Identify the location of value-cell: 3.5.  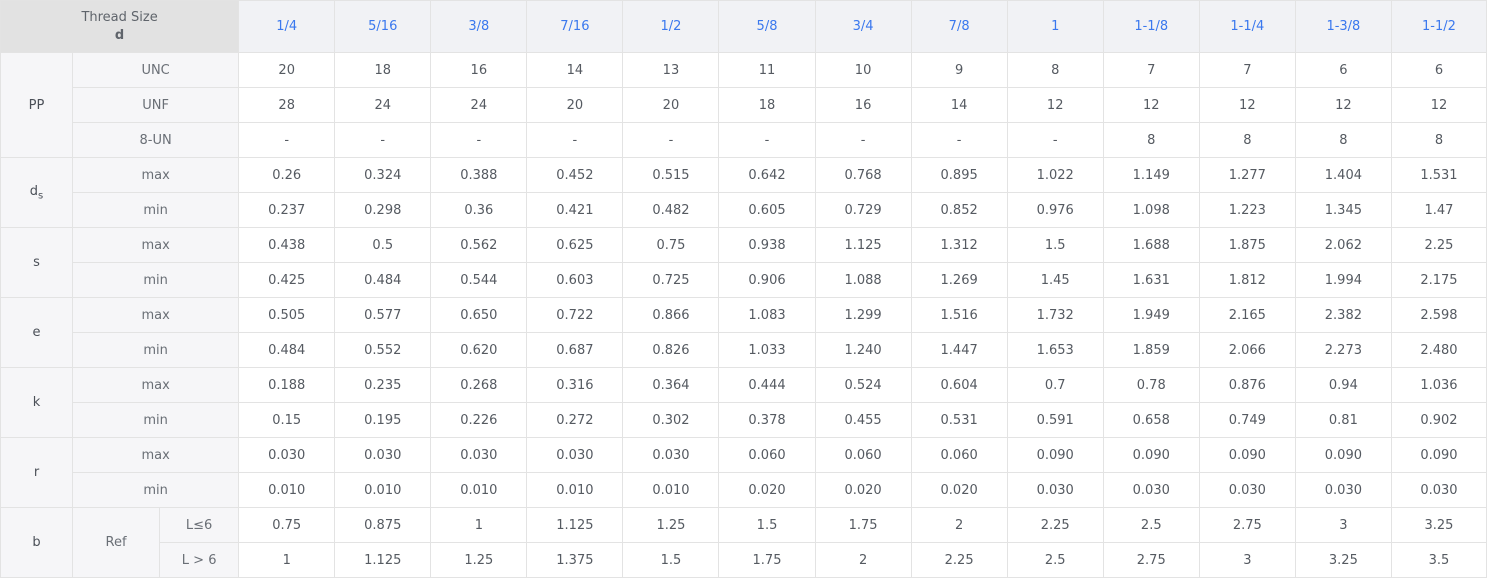
(1438, 560).